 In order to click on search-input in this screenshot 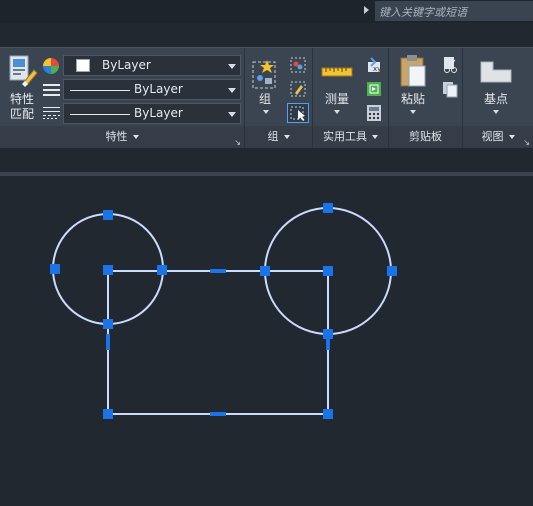, I will do `click(454, 12)`.